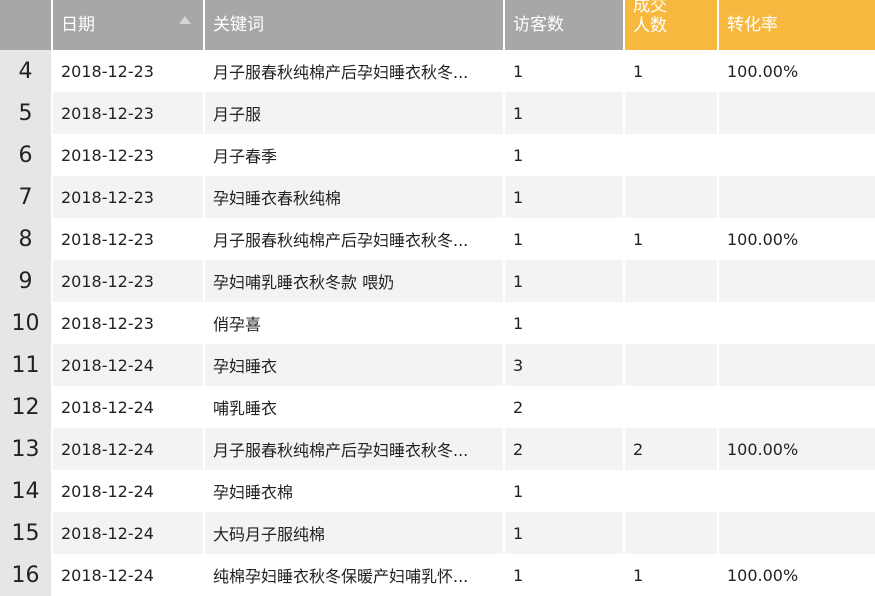 This screenshot has width=875, height=596. I want to click on row-number: 15, so click(25, 533).